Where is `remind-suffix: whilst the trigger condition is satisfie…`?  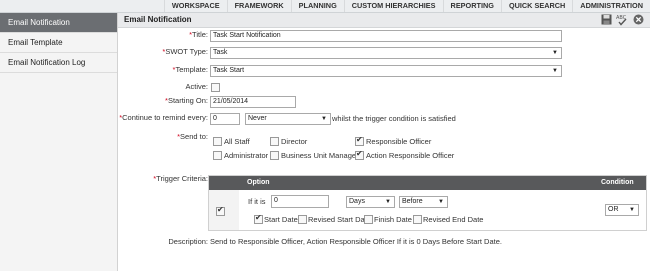 remind-suffix: whilst the trigger condition is satisfie… is located at coordinates (394, 118).